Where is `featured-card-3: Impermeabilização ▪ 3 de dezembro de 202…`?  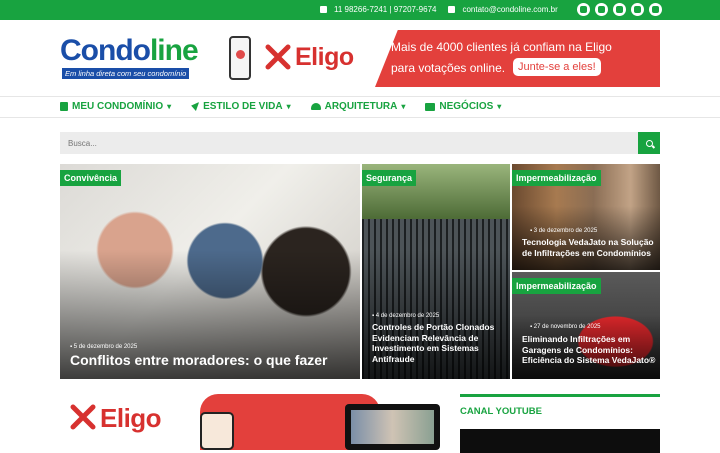 featured-card-3: Impermeabilização ▪ 3 de dezembro de 202… is located at coordinates (586, 217).